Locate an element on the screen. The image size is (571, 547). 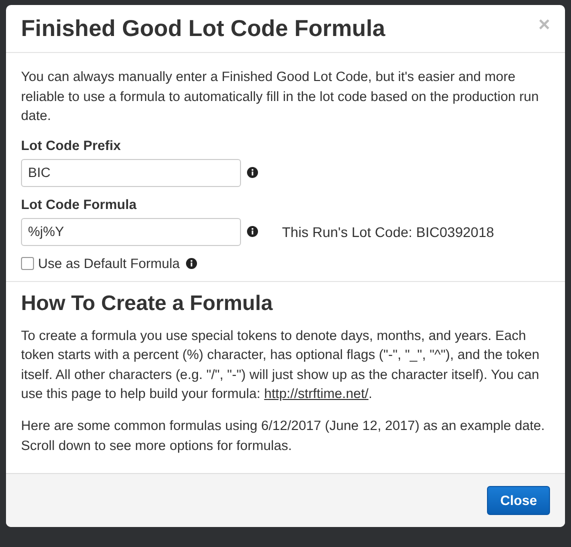
input-field: BIC is located at coordinates (131, 172).